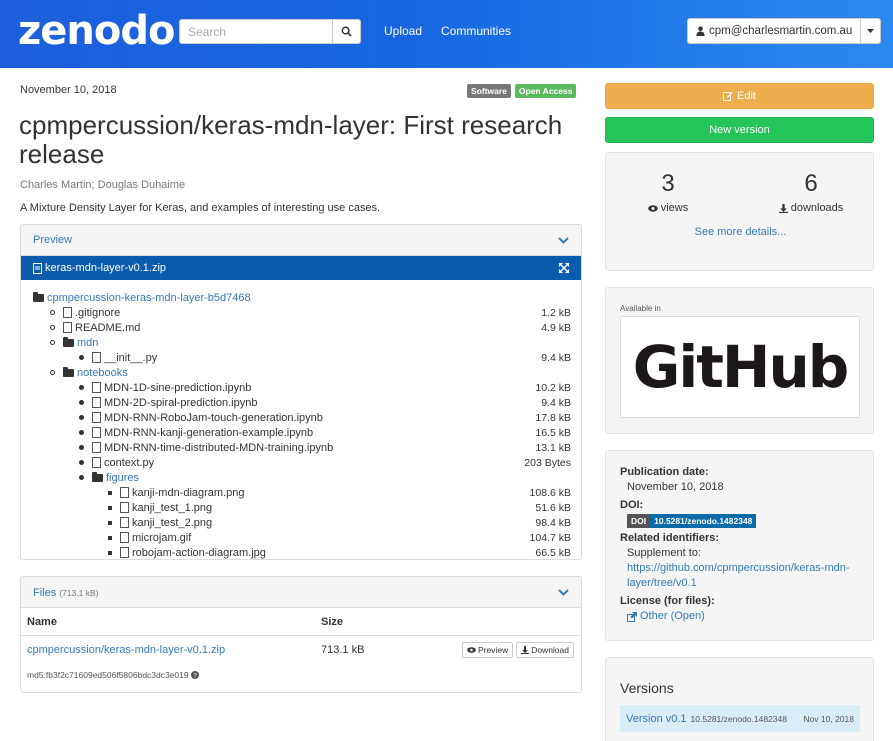 This screenshot has width=893, height=741. What do you see at coordinates (674, 208) in the screenshot?
I see `views-label: views` at bounding box center [674, 208].